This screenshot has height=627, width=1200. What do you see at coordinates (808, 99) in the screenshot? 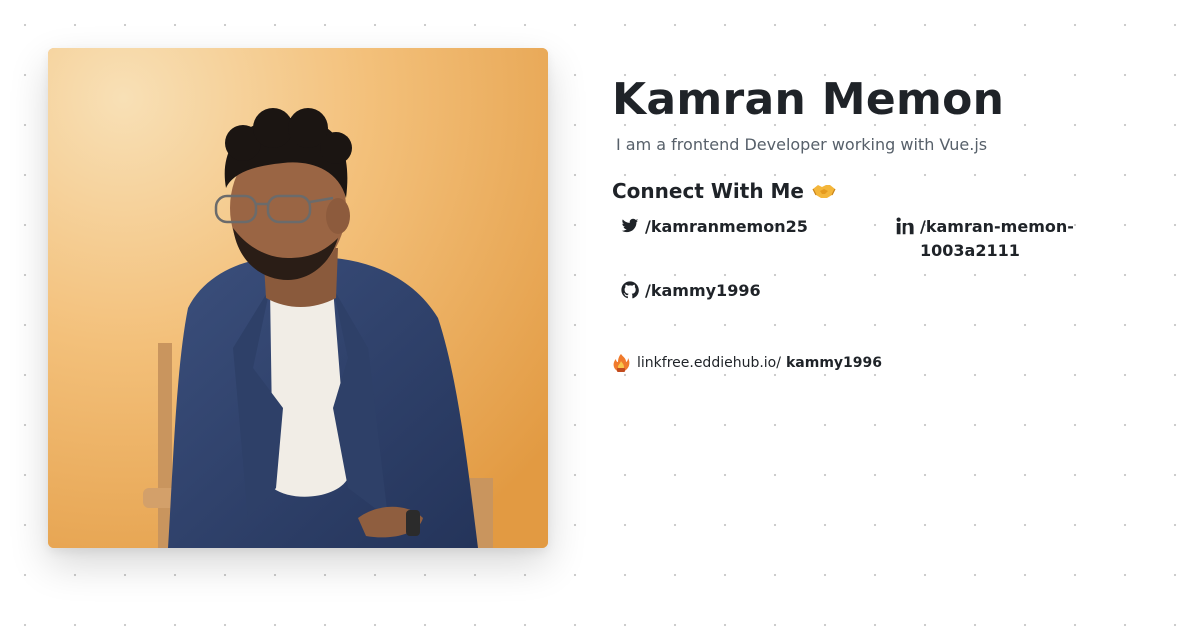
I see `profile-name: Kamran Memon` at bounding box center [808, 99].